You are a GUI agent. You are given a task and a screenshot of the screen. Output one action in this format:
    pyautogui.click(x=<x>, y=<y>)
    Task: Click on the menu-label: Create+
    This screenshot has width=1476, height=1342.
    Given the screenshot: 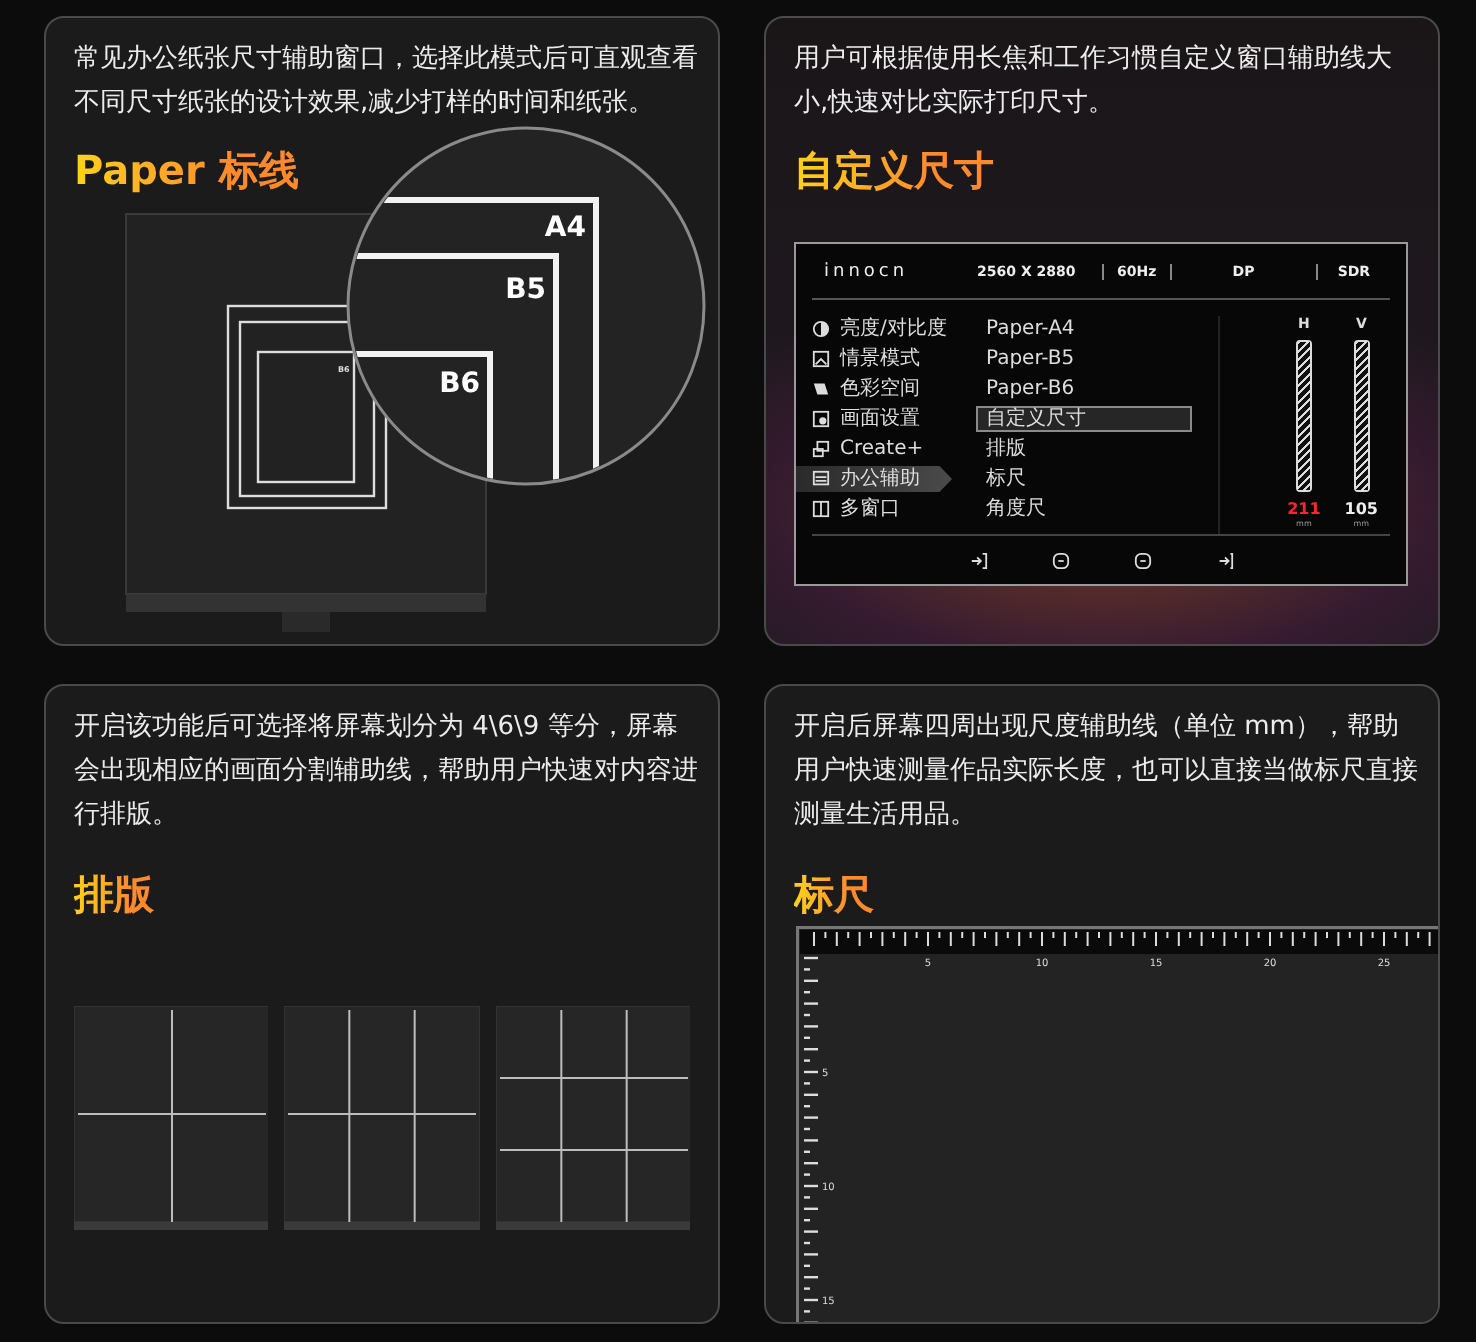 What is the action you would take?
    pyautogui.click(x=882, y=449)
    